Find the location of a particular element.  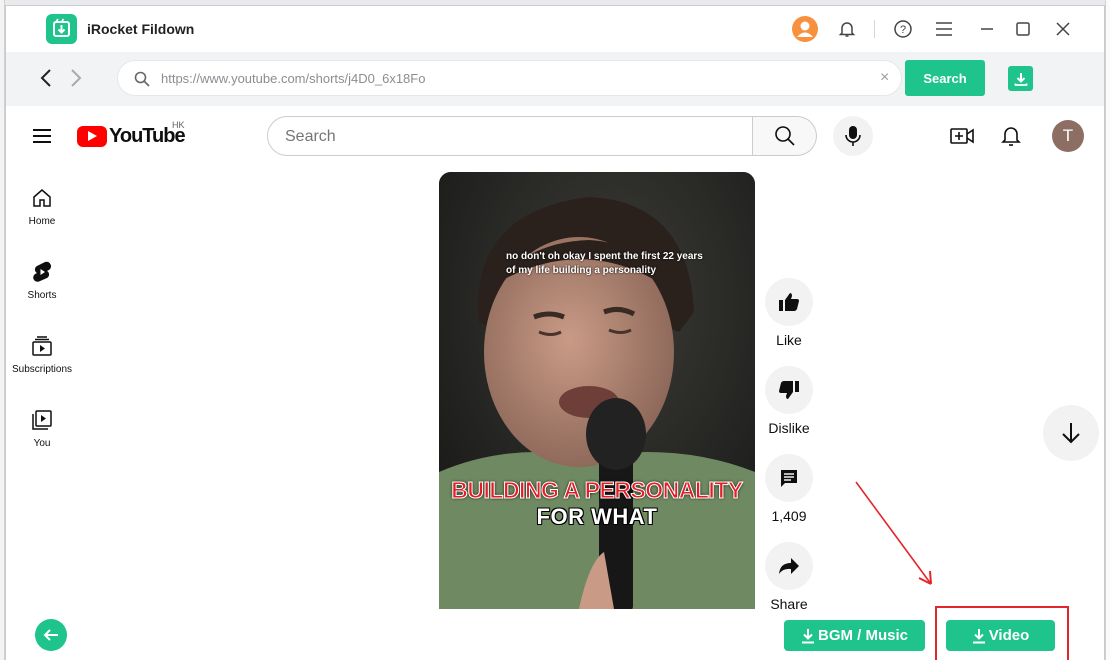

you-icon is located at coordinates (42, 420).